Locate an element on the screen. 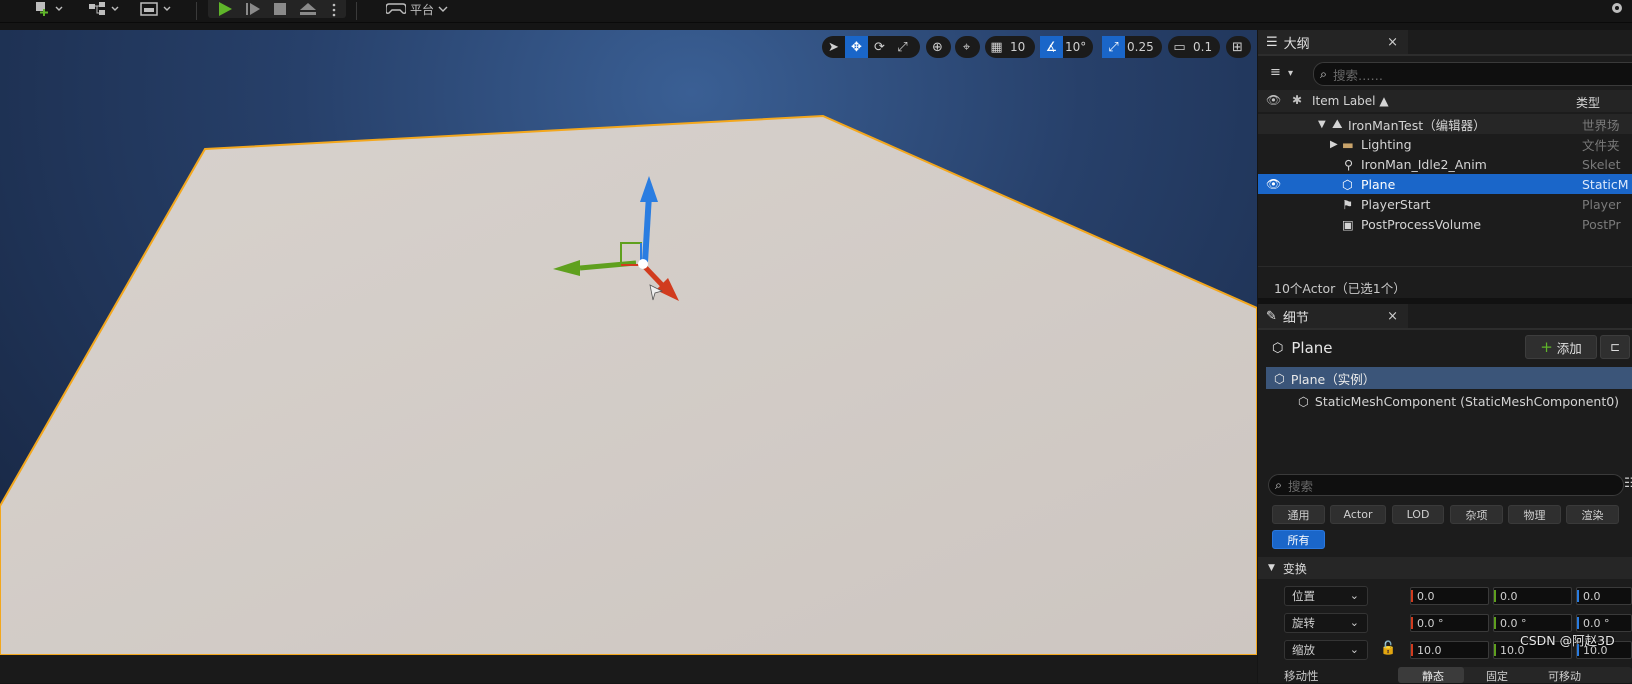 This screenshot has height=684, width=1632. cinematics-icon is located at coordinates (157, 9).